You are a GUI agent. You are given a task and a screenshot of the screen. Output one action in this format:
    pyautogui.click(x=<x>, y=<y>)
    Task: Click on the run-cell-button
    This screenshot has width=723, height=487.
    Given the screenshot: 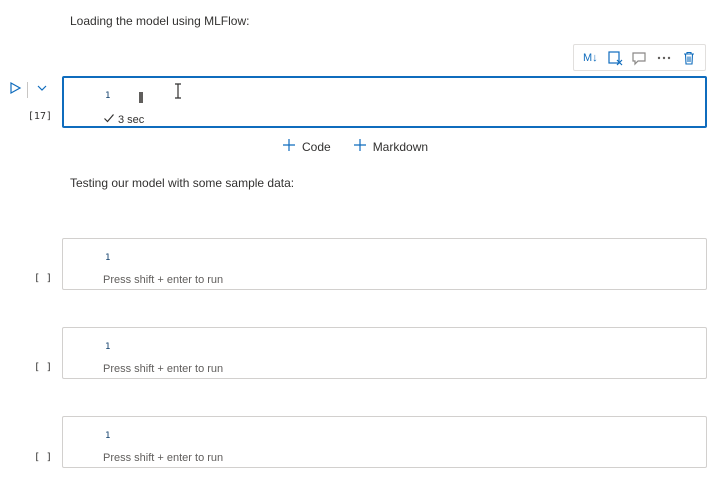 What is the action you would take?
    pyautogui.click(x=15, y=90)
    